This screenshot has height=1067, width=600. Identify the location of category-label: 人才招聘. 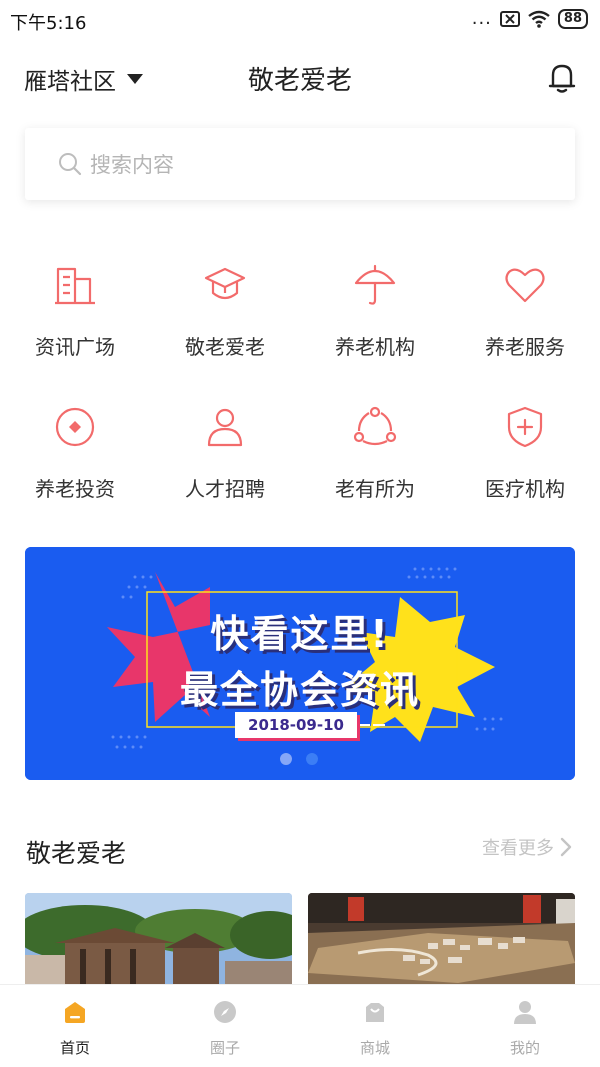
(225, 489).